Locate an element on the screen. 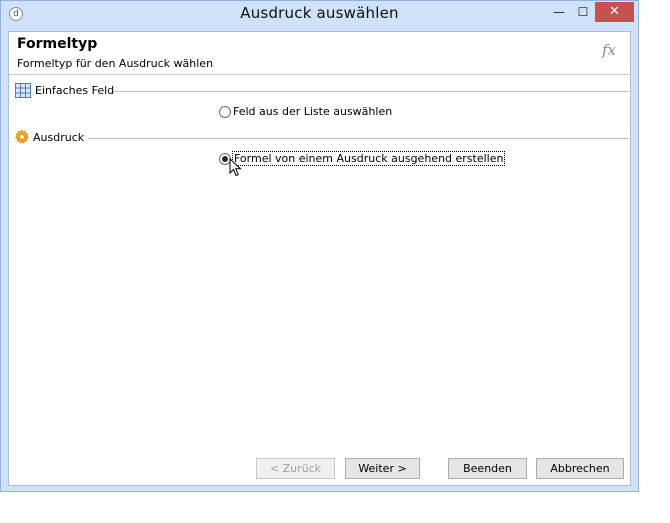 Image resolution: width=670 pixels, height=523 pixels. page-title: Formeltyp is located at coordinates (57, 44).